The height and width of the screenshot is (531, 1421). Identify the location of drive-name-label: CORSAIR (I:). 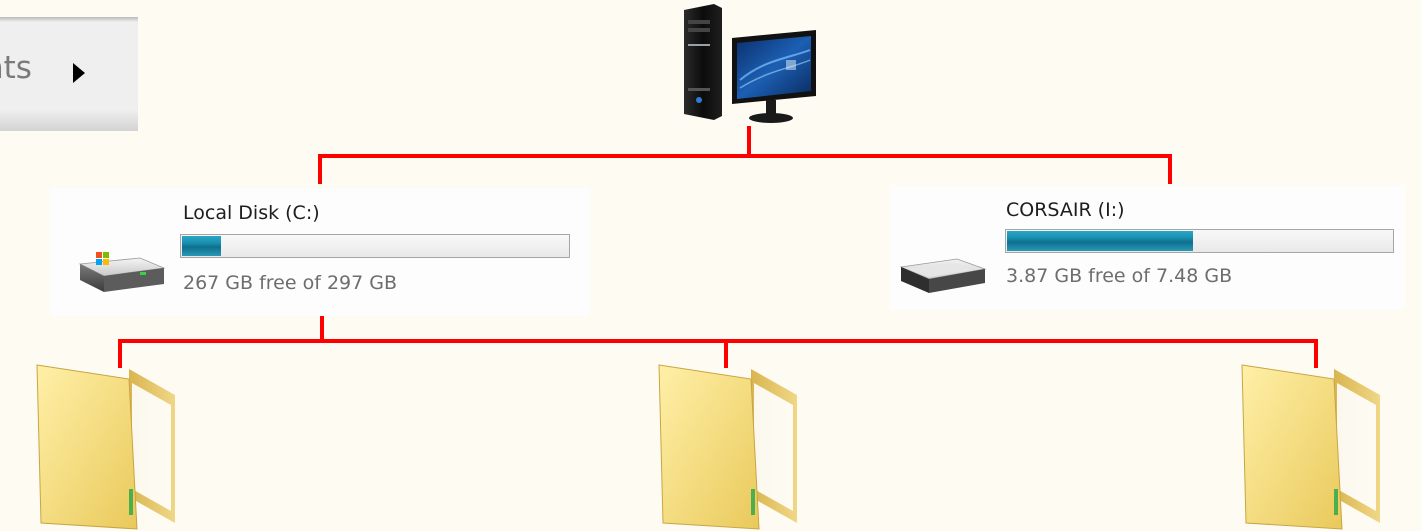
(1065, 210).